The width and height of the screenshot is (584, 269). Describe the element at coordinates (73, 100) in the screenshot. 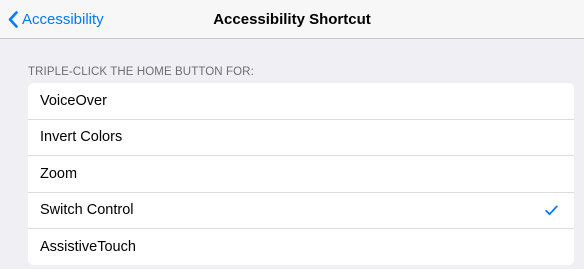

I see `option-label: VoiceOver` at that location.